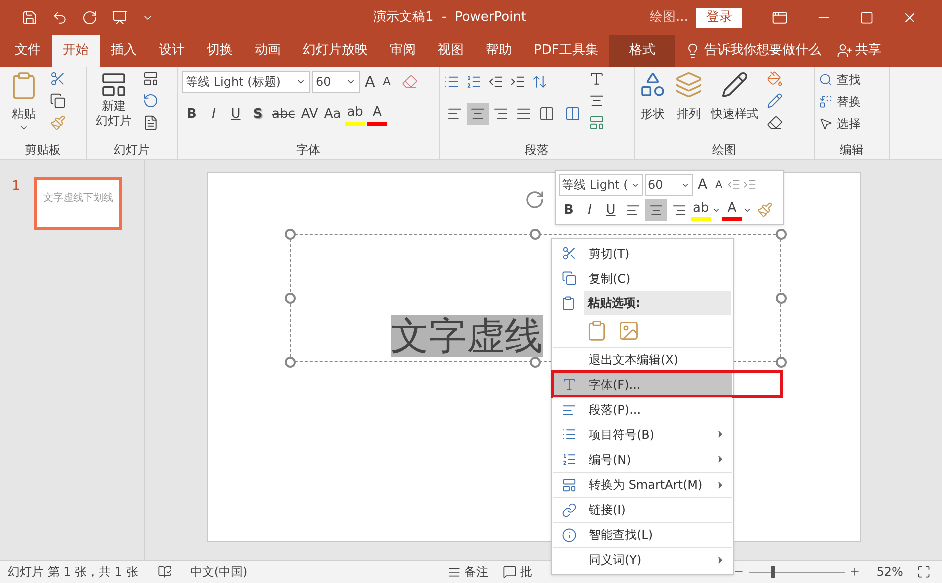  What do you see at coordinates (526, 572) in the screenshot?
I see `comments-button: 批` at bounding box center [526, 572].